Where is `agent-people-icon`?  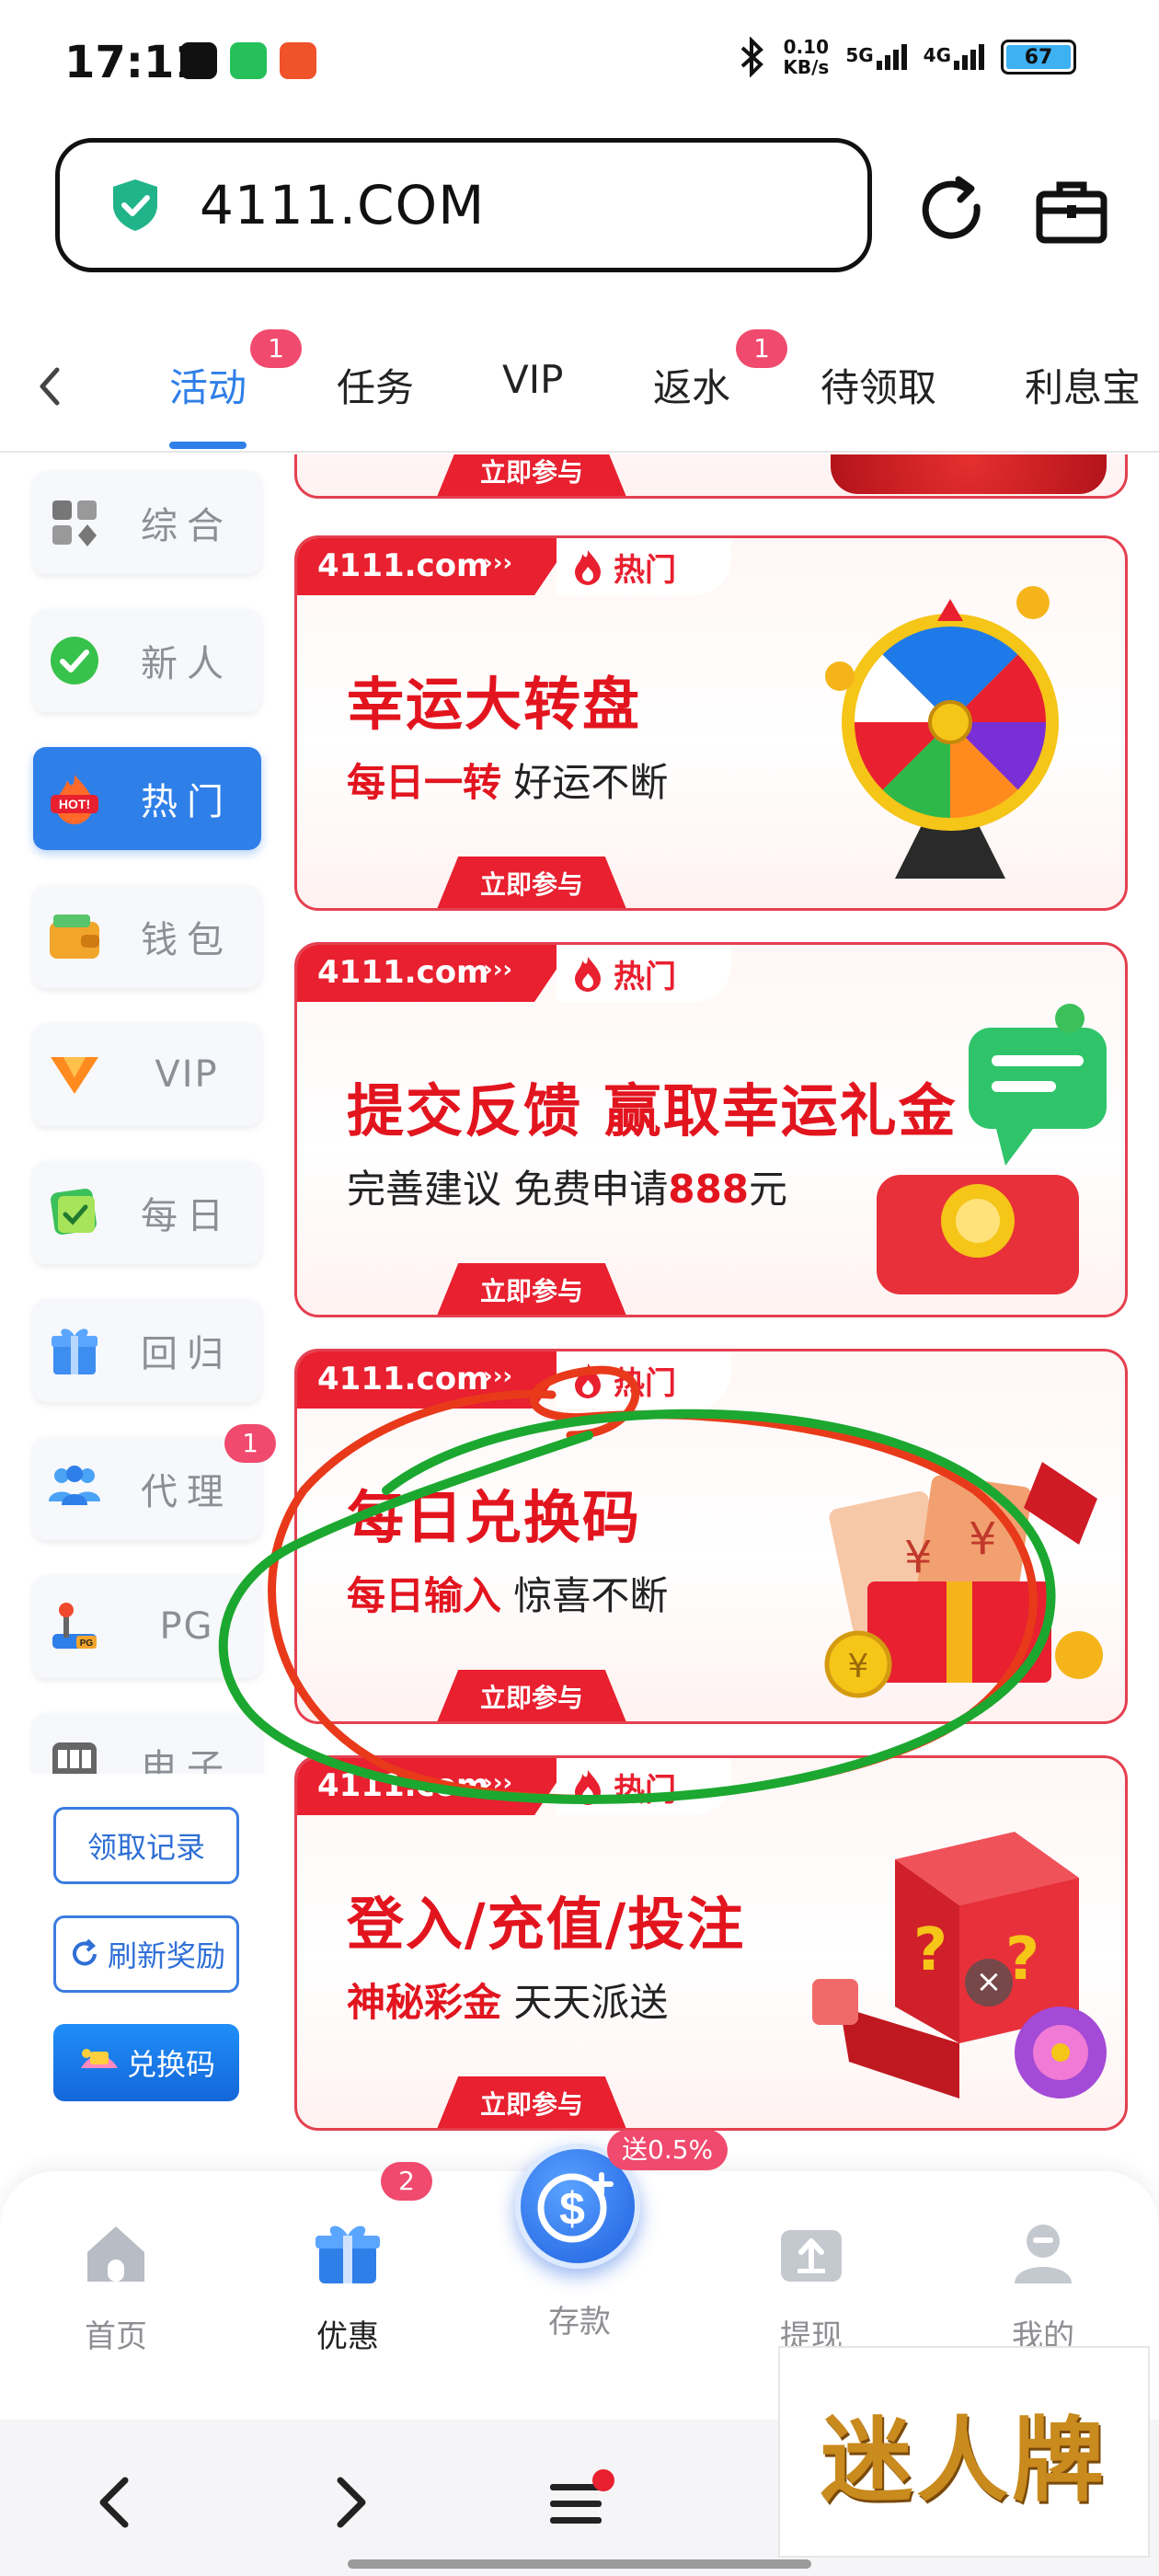 agent-people-icon is located at coordinates (74, 1488).